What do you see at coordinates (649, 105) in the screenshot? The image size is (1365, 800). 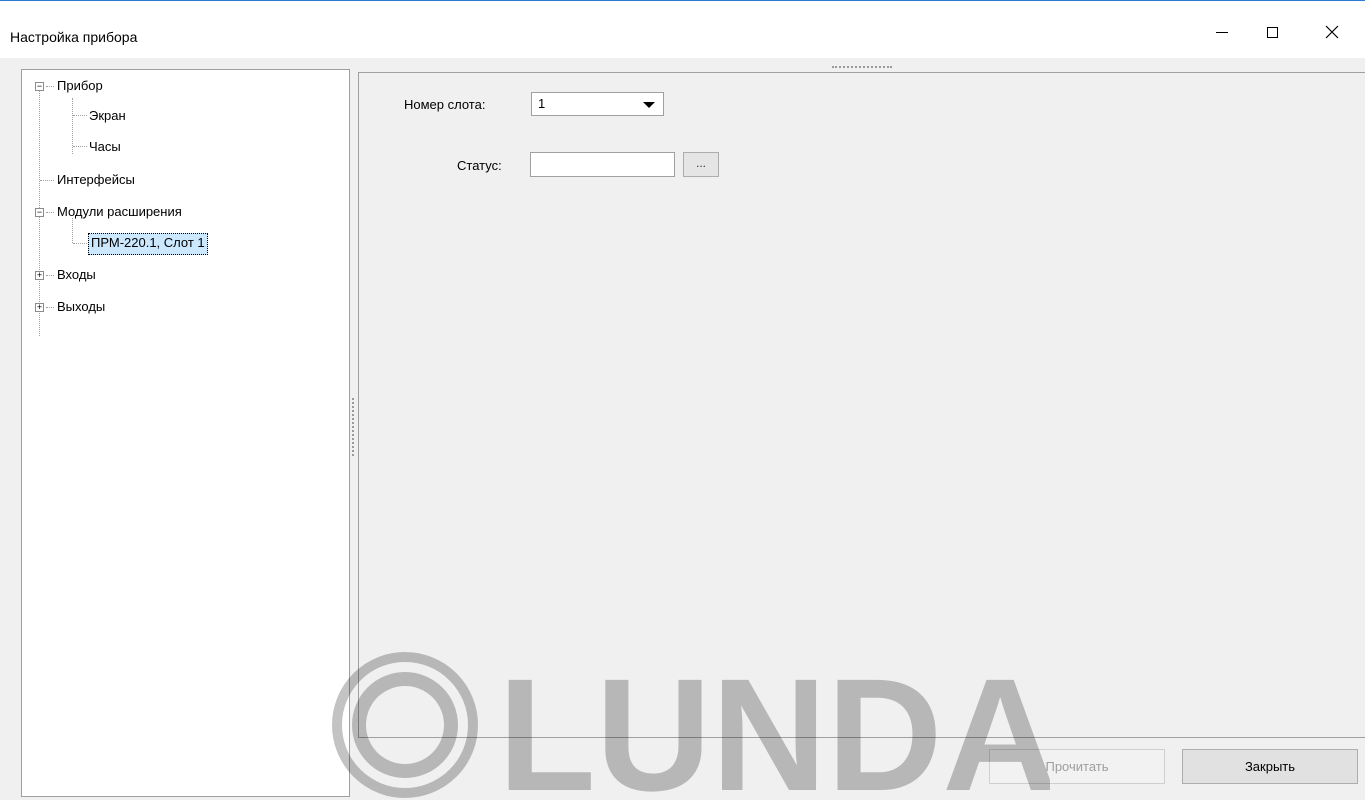 I see `chevron-down-icon` at bounding box center [649, 105].